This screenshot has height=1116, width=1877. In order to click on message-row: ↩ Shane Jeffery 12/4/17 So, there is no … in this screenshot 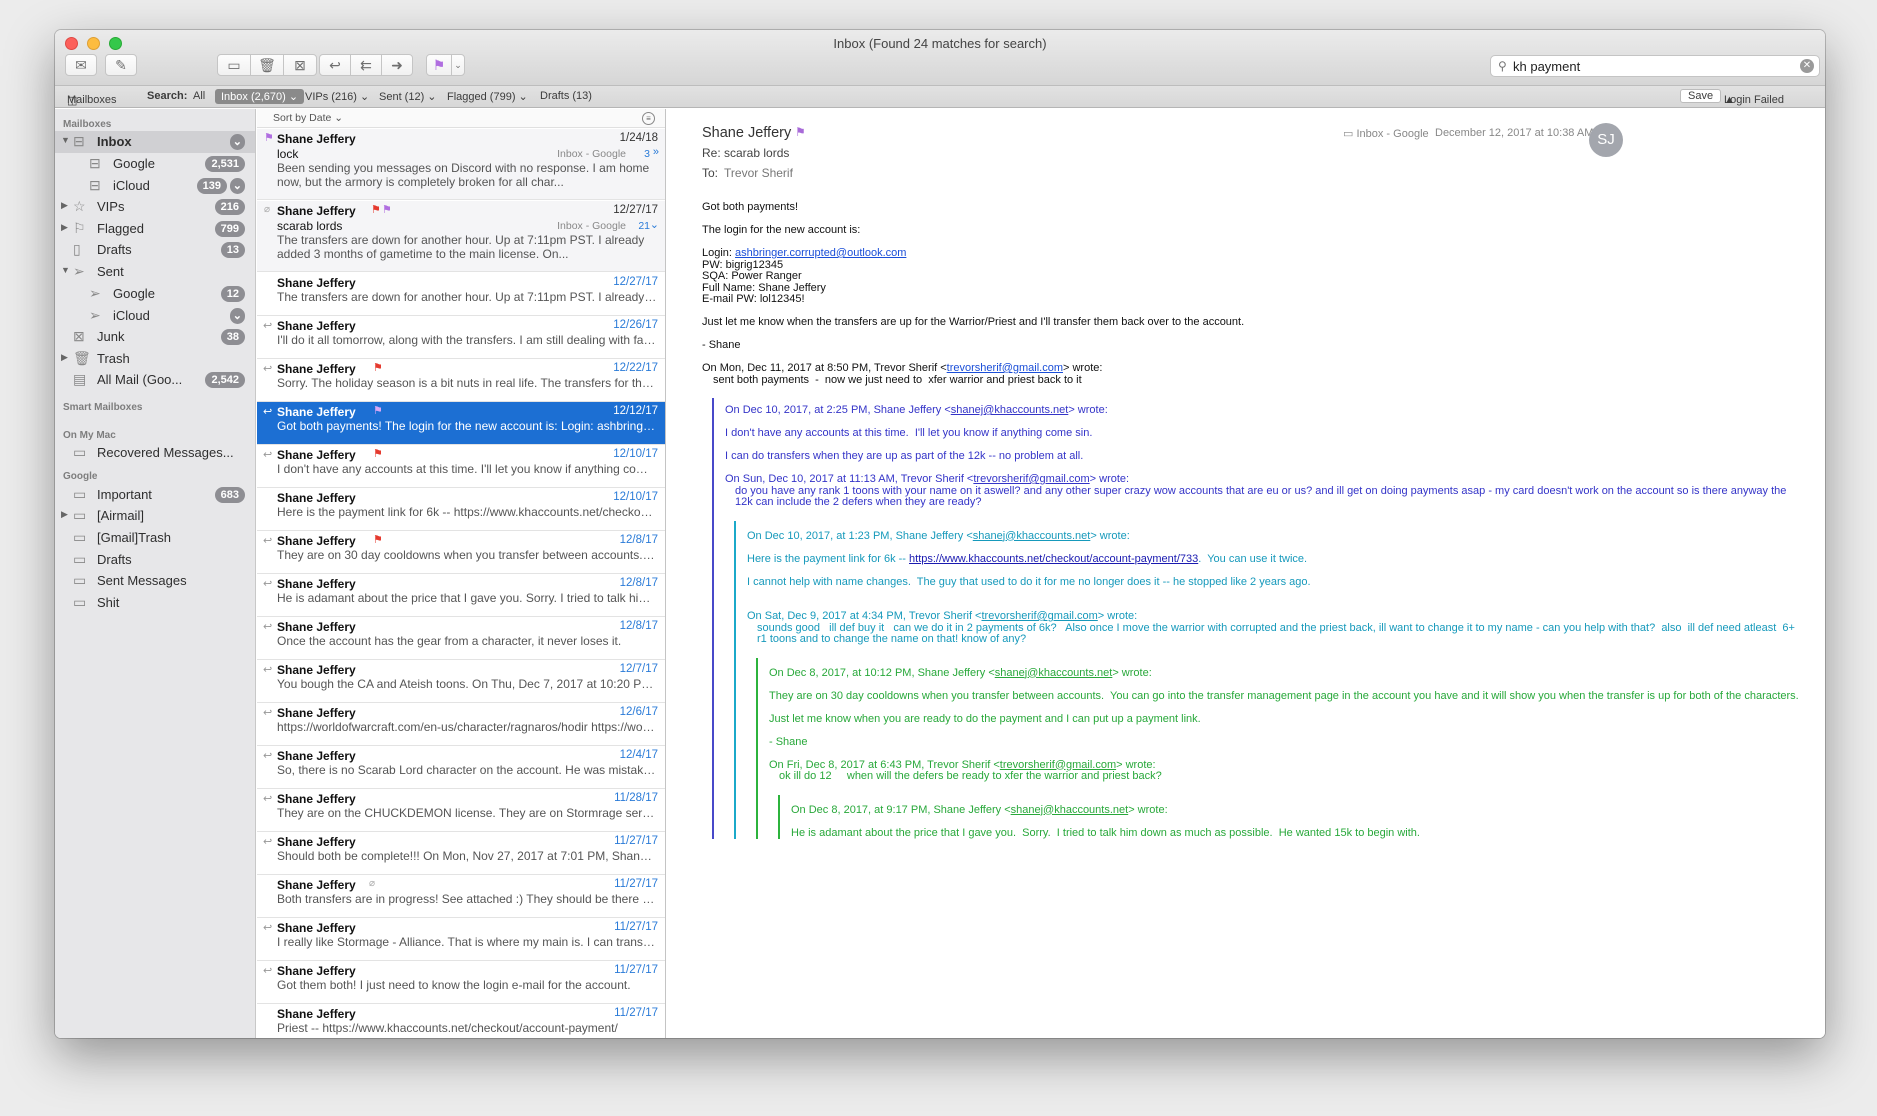, I will do `click(461, 767)`.